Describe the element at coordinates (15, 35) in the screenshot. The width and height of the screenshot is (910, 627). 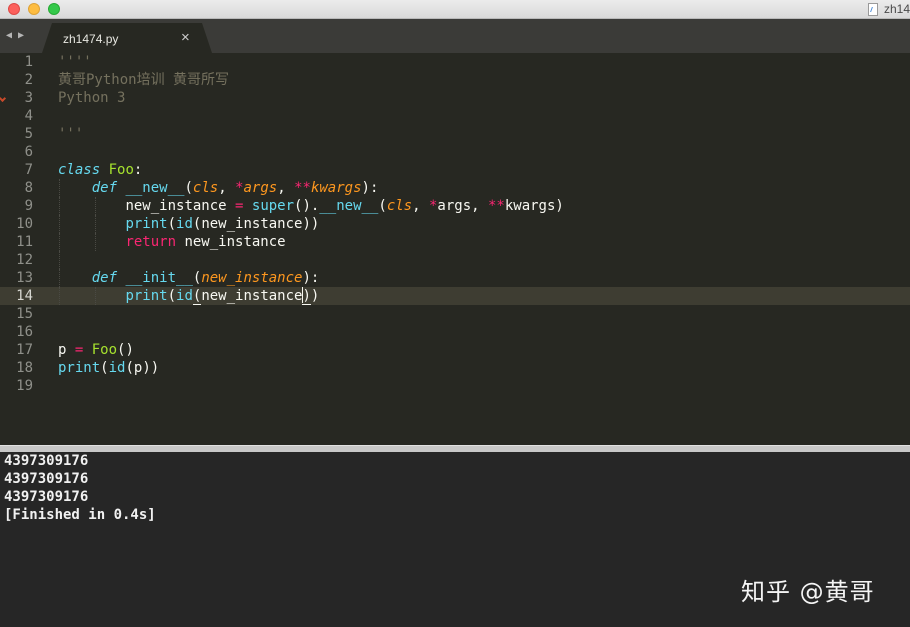
I see `tab-navigation: ◀ ▶` at that location.